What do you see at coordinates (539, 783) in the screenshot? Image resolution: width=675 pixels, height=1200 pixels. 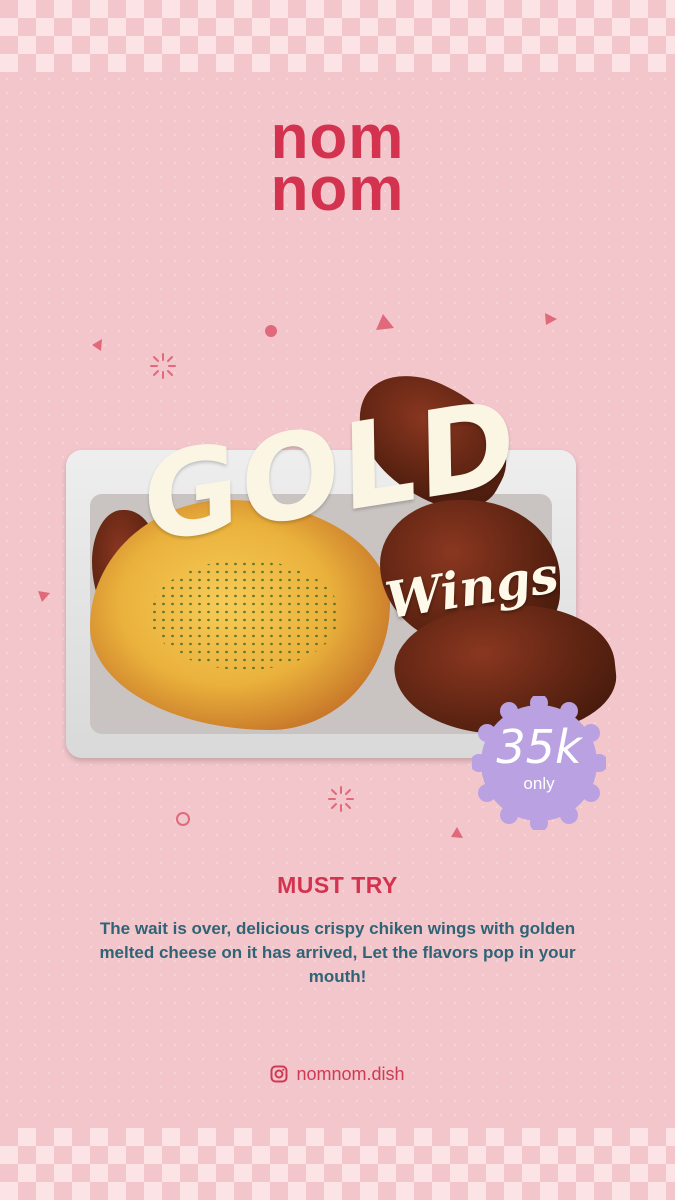 I see `price-note: only` at bounding box center [539, 783].